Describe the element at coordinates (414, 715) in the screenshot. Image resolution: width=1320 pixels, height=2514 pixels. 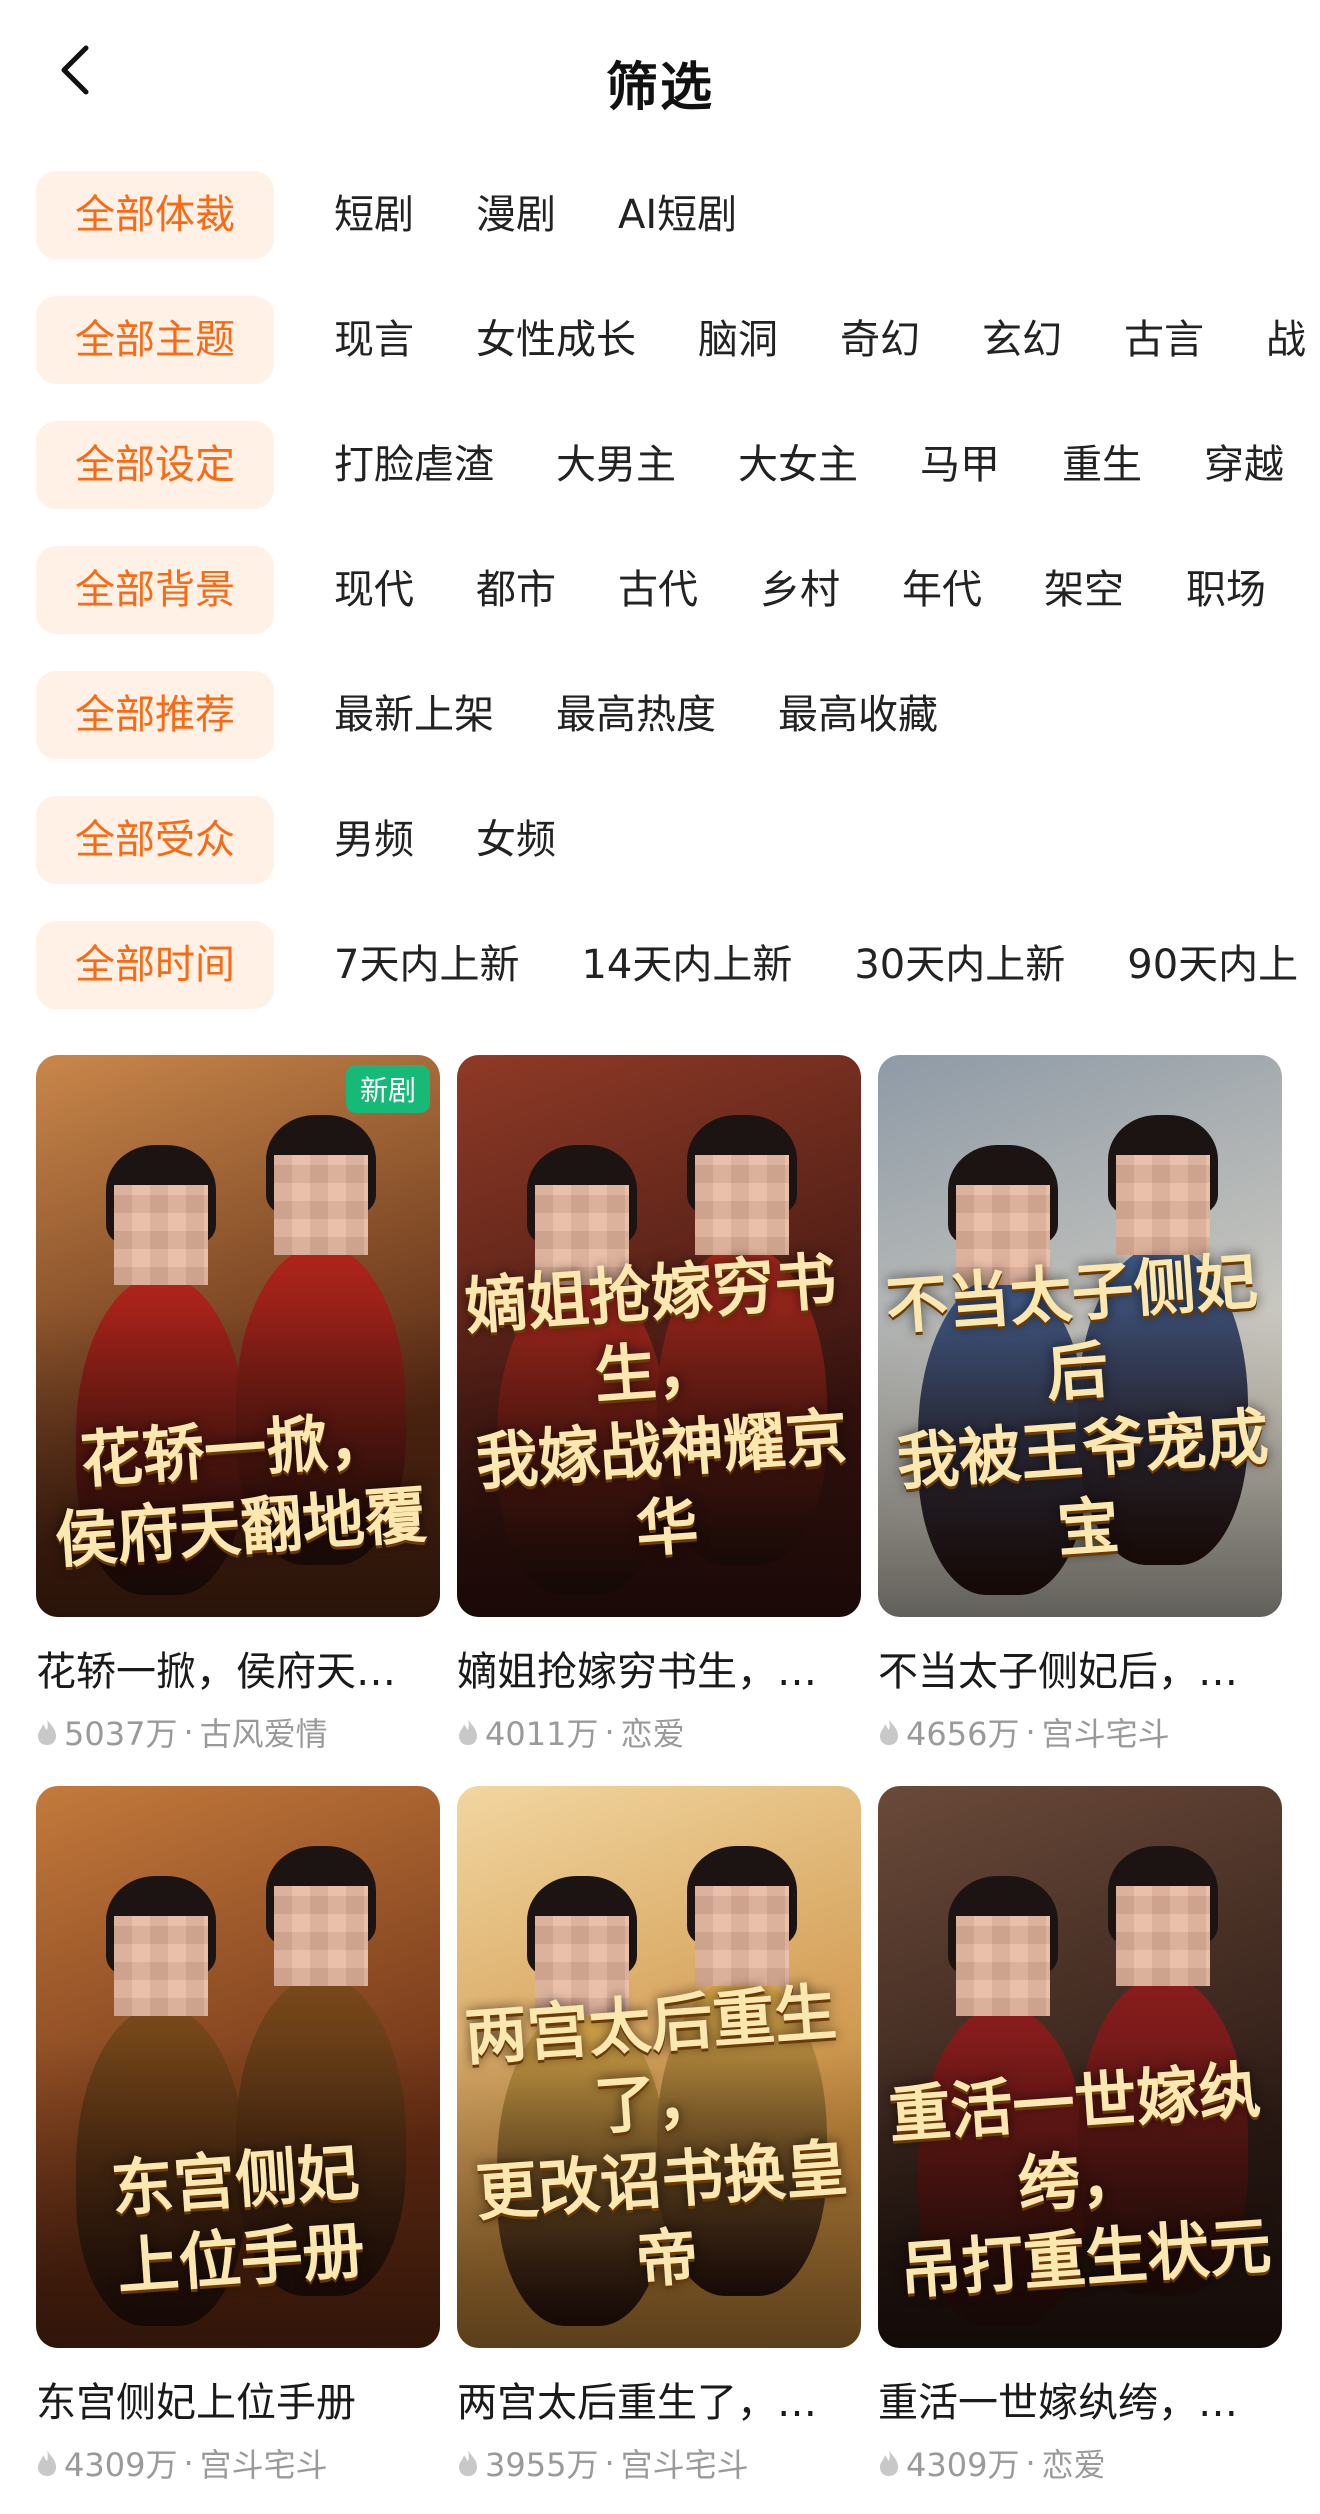
I see `filter-option: 最新上架` at that location.